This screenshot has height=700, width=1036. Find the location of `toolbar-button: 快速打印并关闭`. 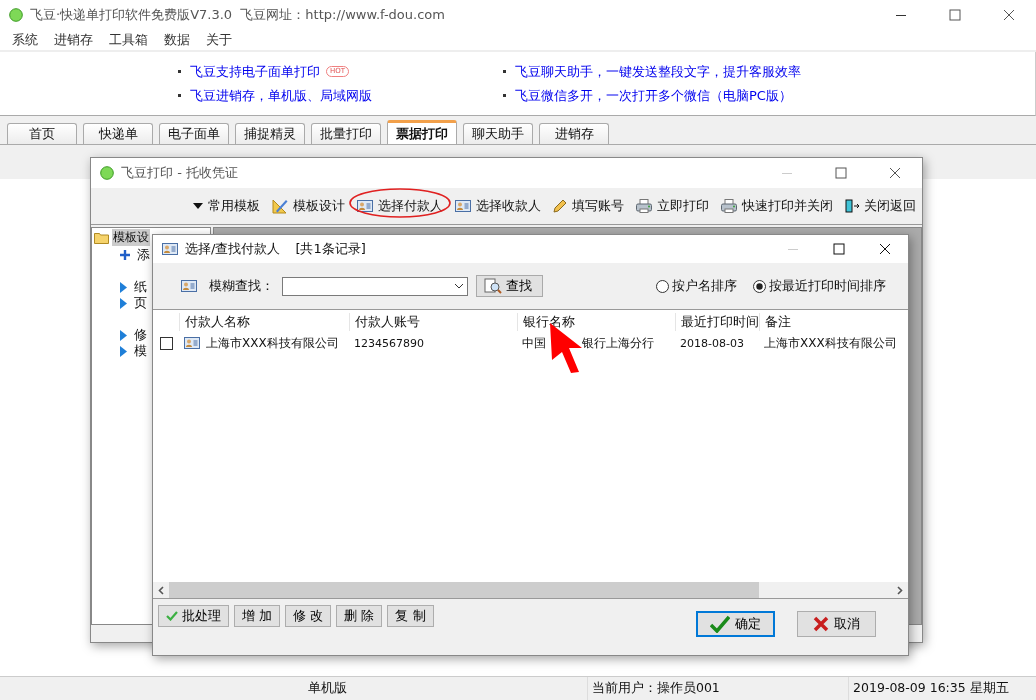

toolbar-button: 快速打印并关闭 is located at coordinates (777, 206).